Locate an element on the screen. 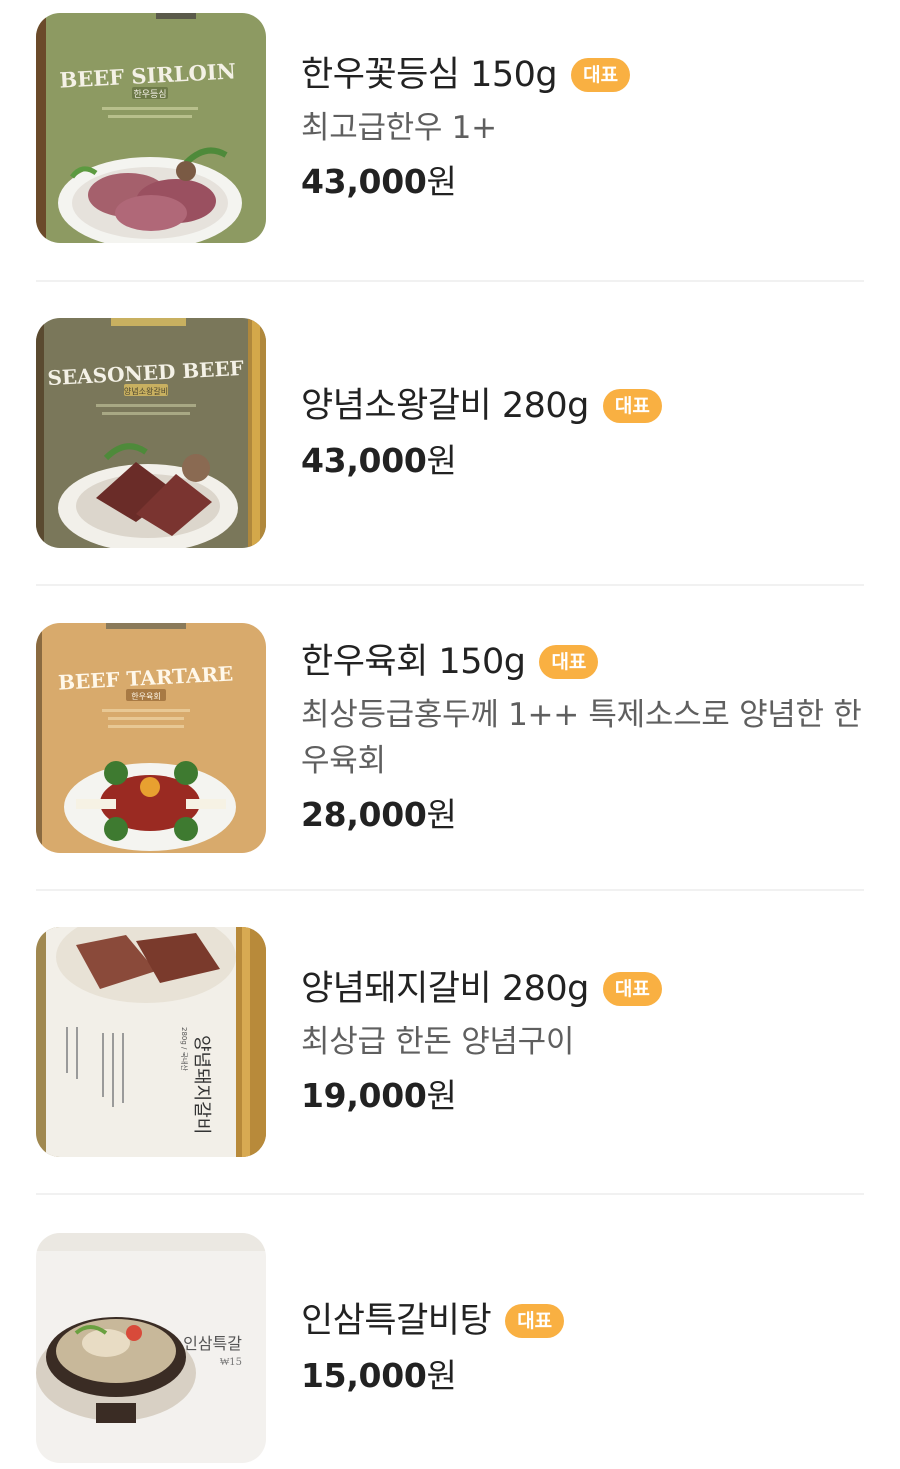  menu-item-name: 한우꽃등심 150g is located at coordinates (429, 75).